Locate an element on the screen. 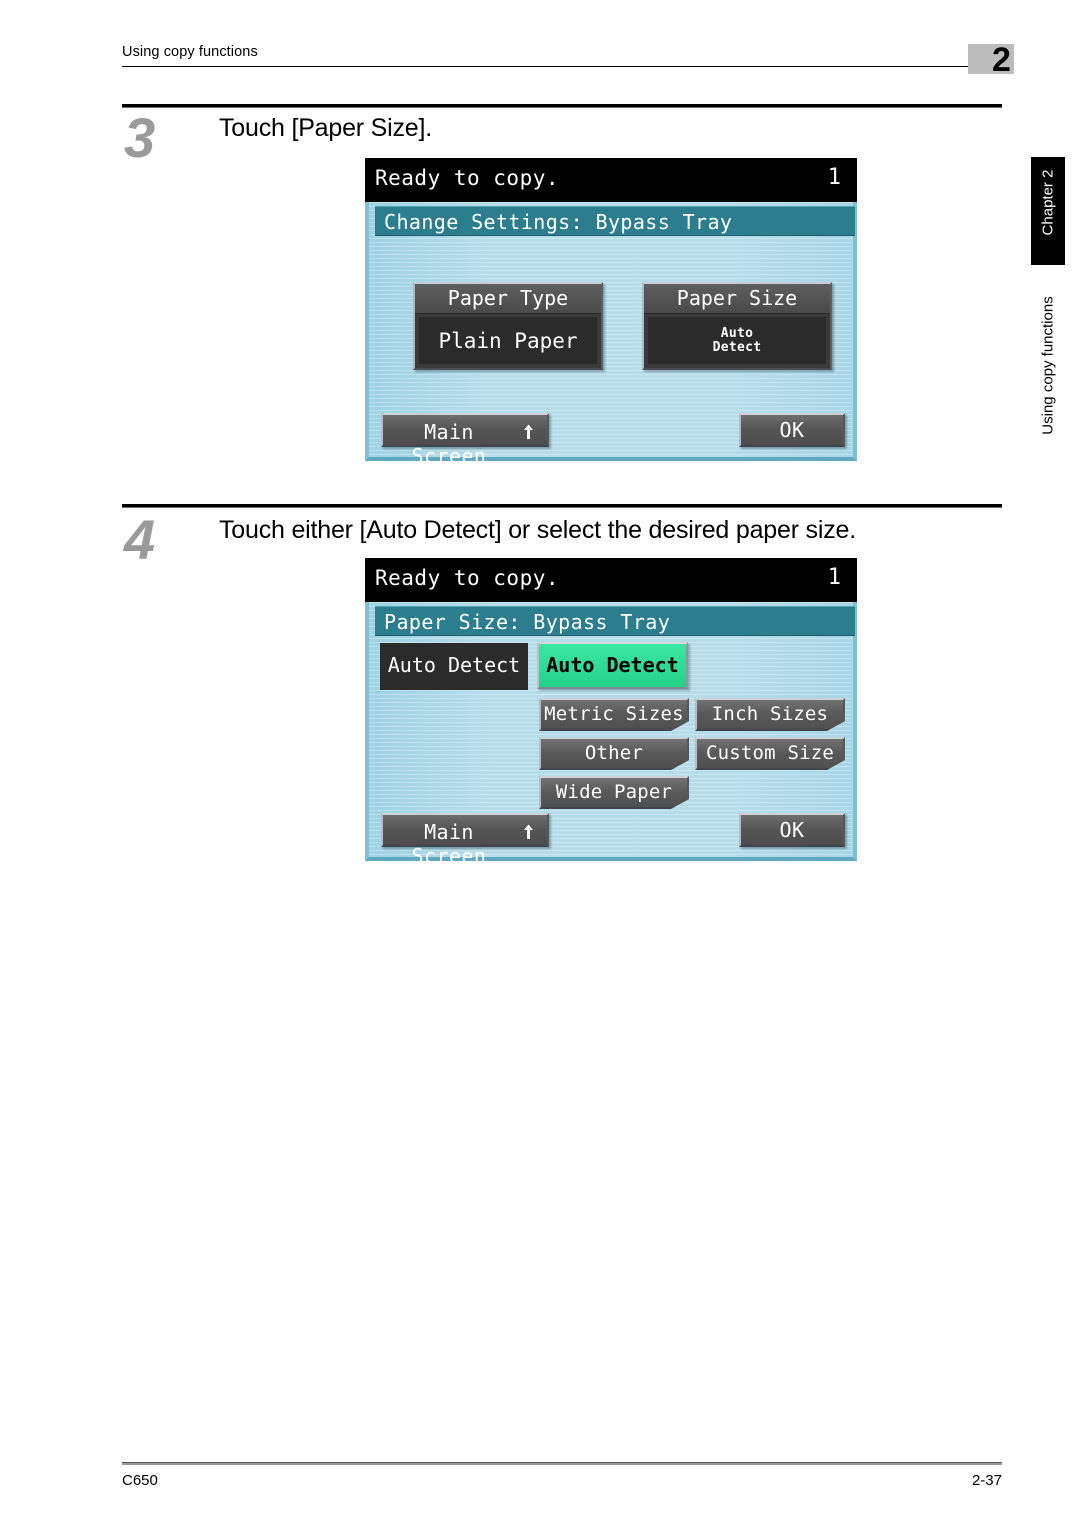 Image resolution: width=1080 pixels, height=1527 pixels. metric-sizes-key: Metric Sizes is located at coordinates (614, 714).